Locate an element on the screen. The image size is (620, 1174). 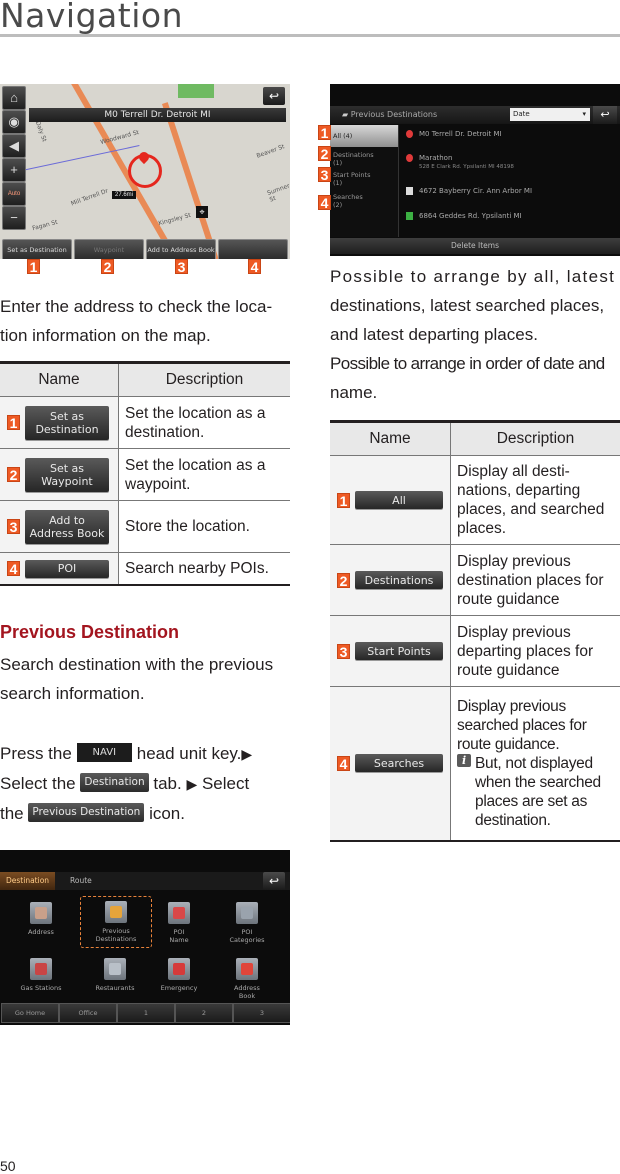
number-badge: 4 is located at coordinates (13, 569).